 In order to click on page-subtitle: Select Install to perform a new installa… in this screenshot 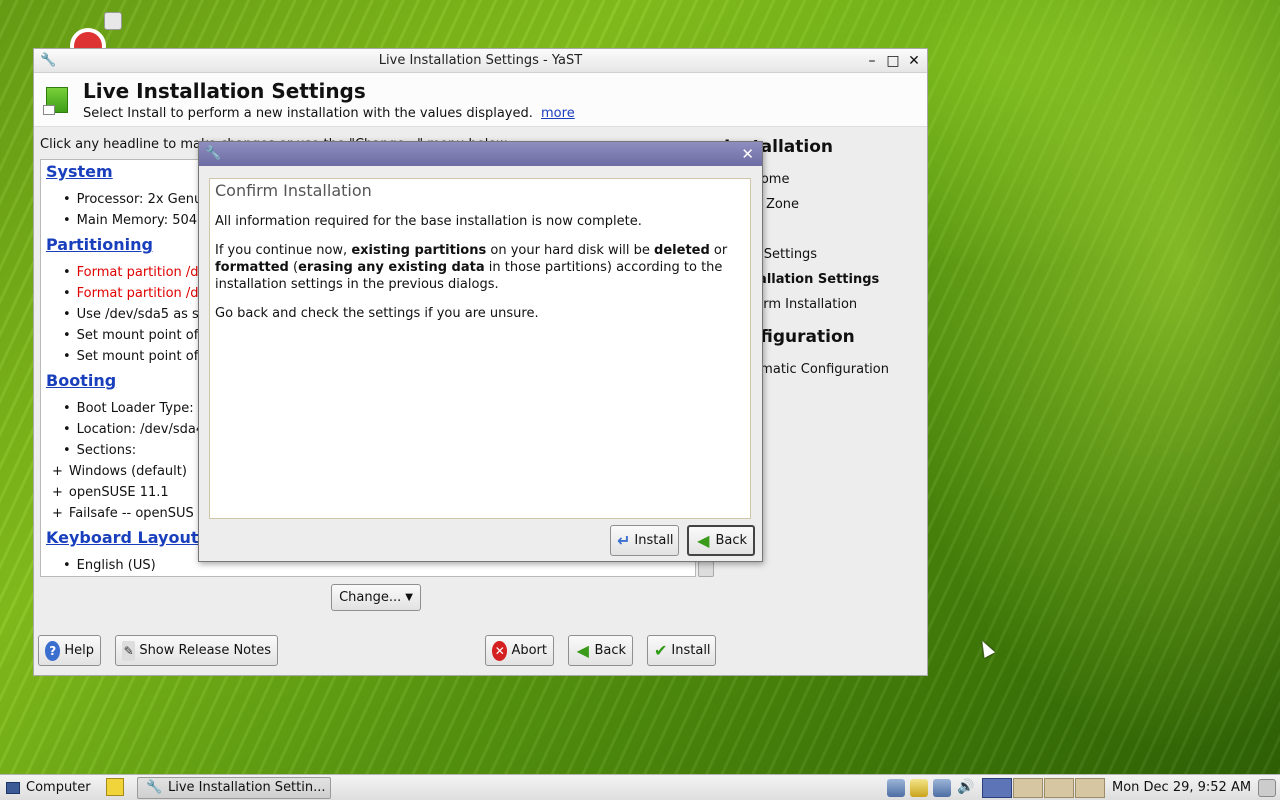, I will do `click(329, 113)`.